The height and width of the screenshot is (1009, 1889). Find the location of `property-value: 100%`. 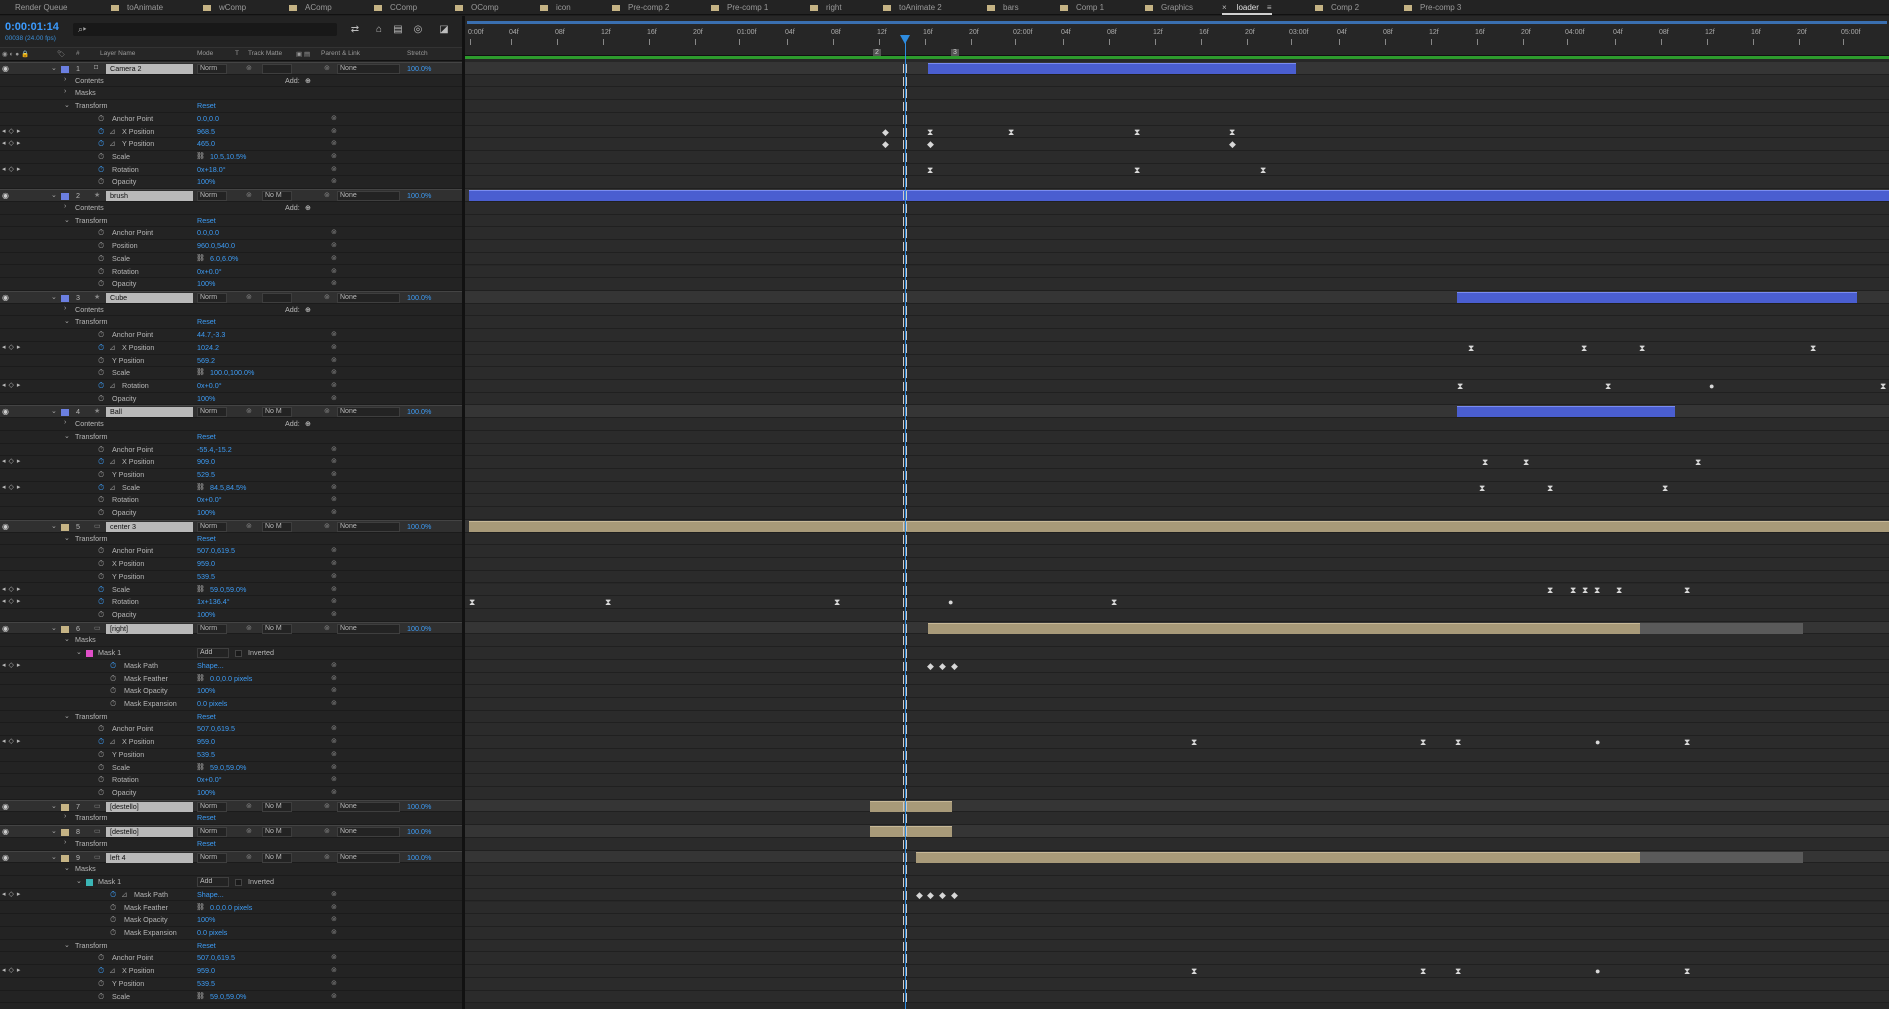

property-value: 100% is located at coordinates (206, 690).